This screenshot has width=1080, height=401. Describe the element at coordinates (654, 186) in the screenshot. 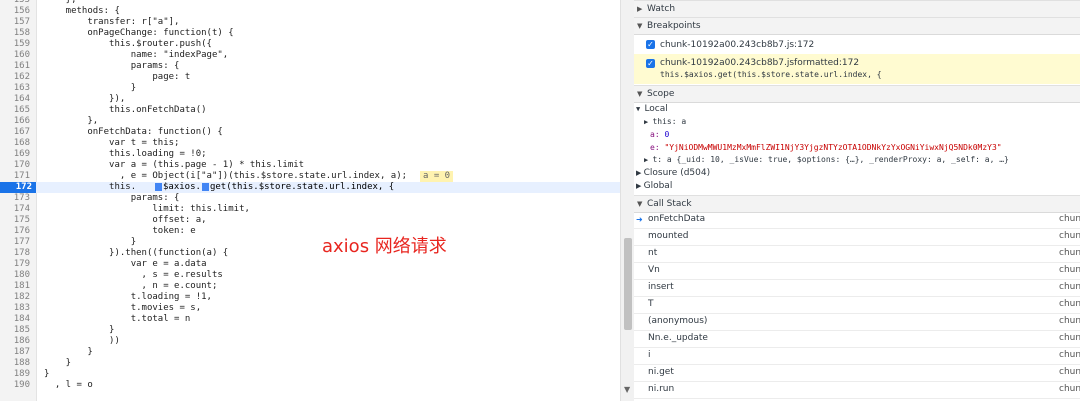

I see `scope-global: ▶ Global` at that location.